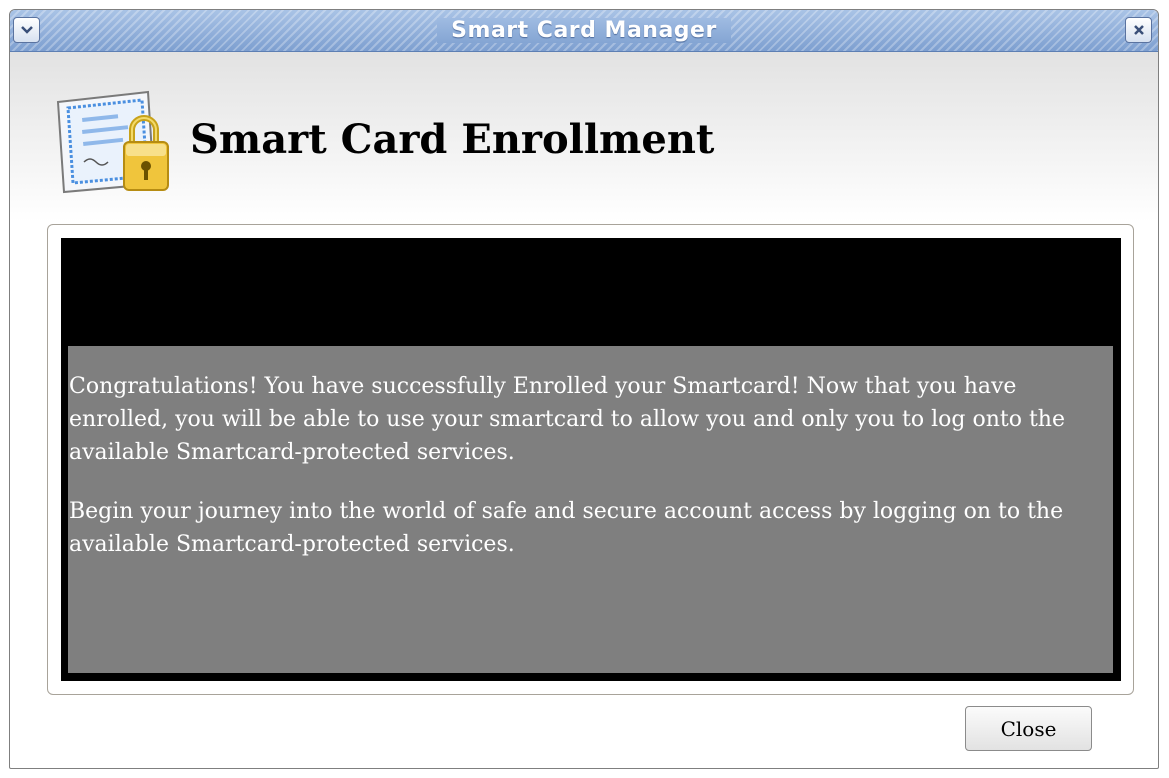 The height and width of the screenshot is (778, 1169). I want to click on window-title: Smart Card Manager, so click(584, 31).